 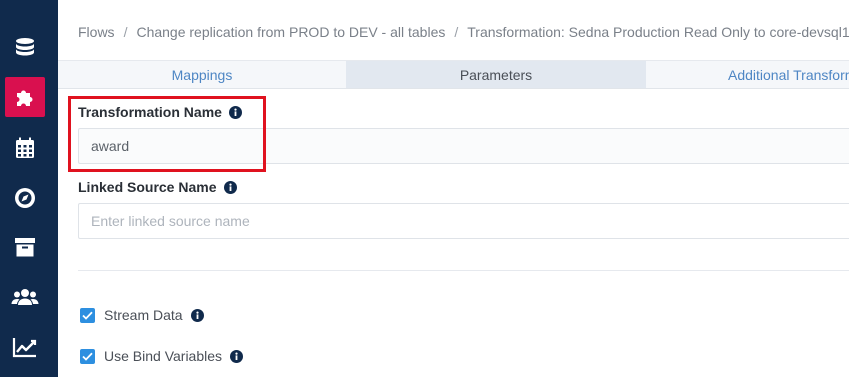 I want to click on sidebar-item-transformations, so click(x=25, y=97).